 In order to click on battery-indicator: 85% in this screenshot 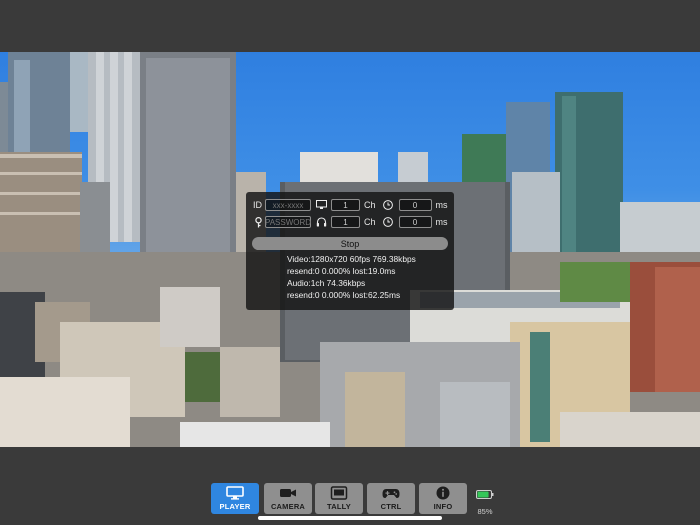, I will do `click(485, 501)`.